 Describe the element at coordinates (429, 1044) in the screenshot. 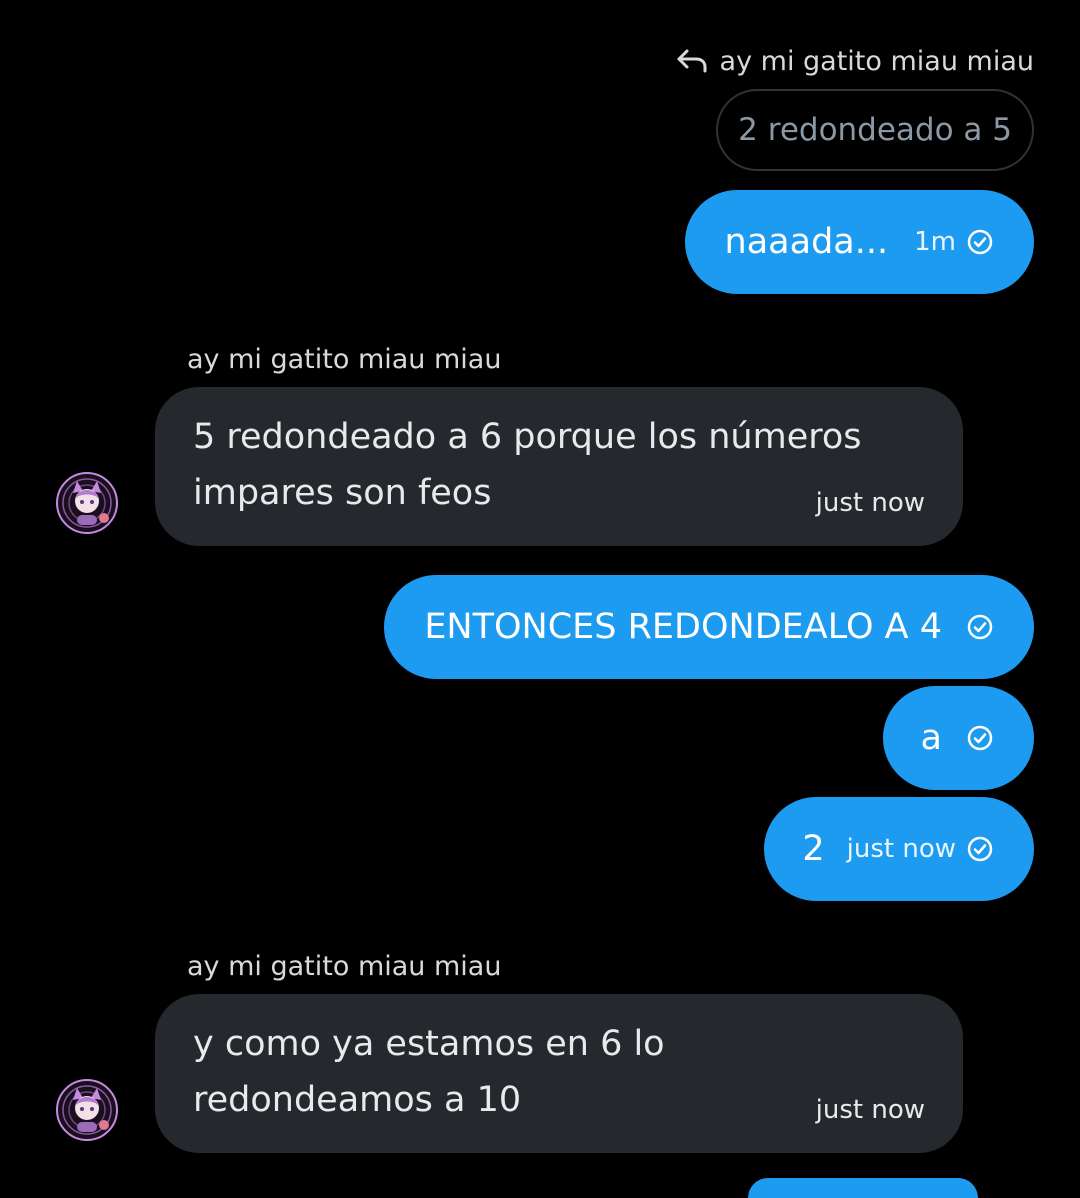

I see `message-text-line: y como ya estamos en 6 lo` at that location.